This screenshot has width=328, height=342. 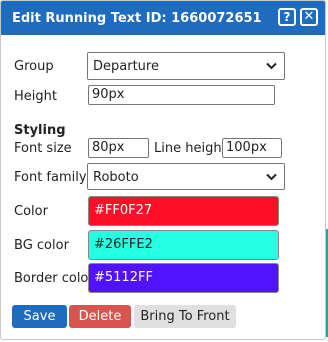 What do you see at coordinates (43, 148) in the screenshot?
I see `font-size-label: Font size` at bounding box center [43, 148].